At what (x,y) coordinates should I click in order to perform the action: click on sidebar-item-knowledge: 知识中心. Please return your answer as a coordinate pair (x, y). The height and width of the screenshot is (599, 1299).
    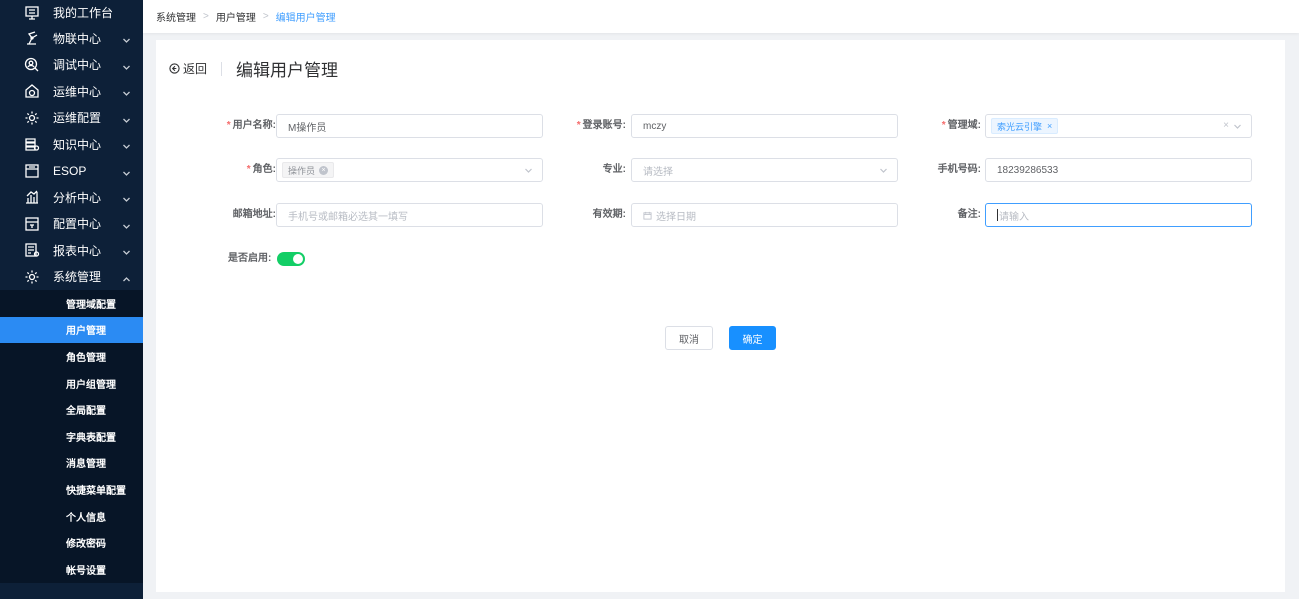
    Looking at the image, I should click on (71, 144).